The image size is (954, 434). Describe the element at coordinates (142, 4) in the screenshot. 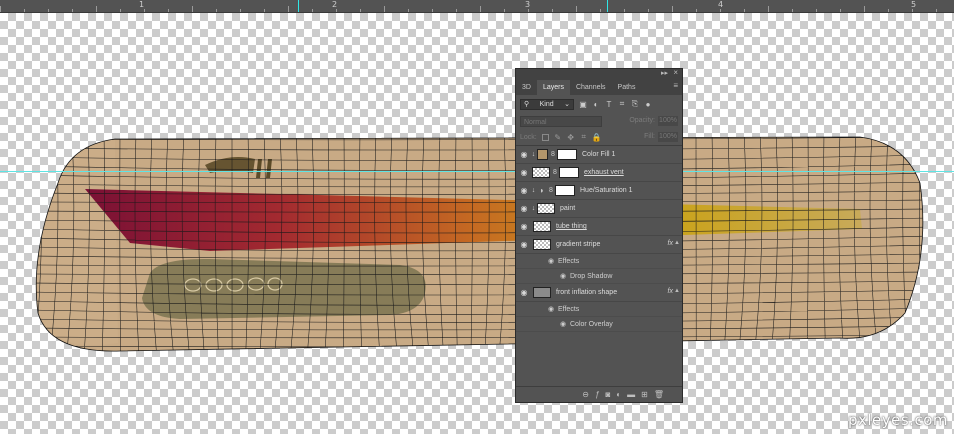

I see `ruler-number: 1` at that location.